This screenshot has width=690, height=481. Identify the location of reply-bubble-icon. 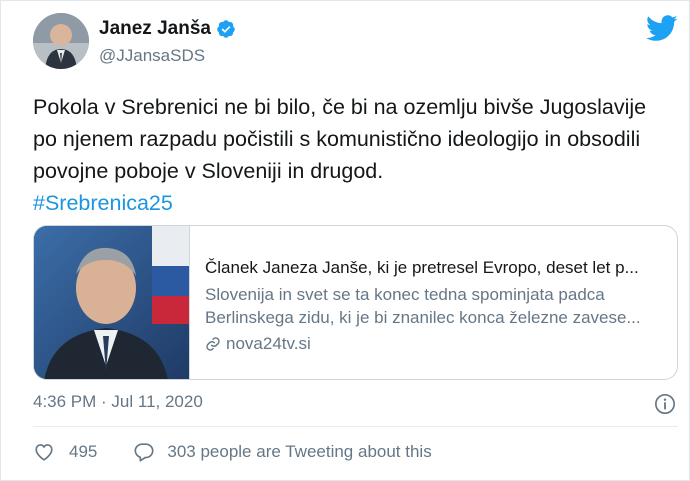
(144, 452).